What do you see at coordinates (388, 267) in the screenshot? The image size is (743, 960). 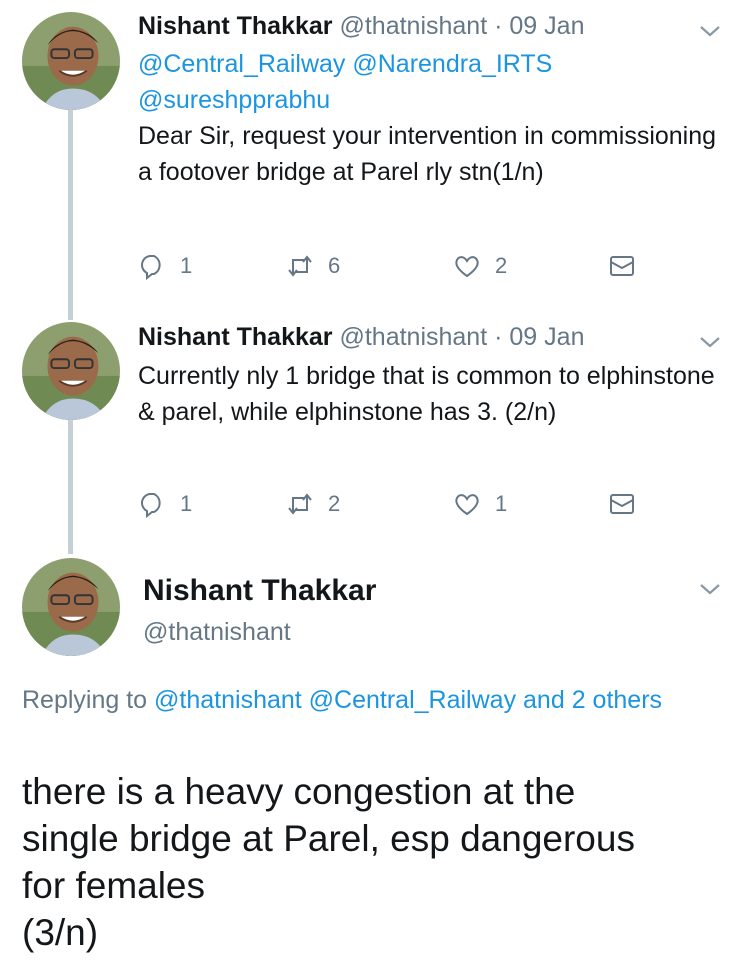 I see `tweet-actions: 1 6 2` at bounding box center [388, 267].